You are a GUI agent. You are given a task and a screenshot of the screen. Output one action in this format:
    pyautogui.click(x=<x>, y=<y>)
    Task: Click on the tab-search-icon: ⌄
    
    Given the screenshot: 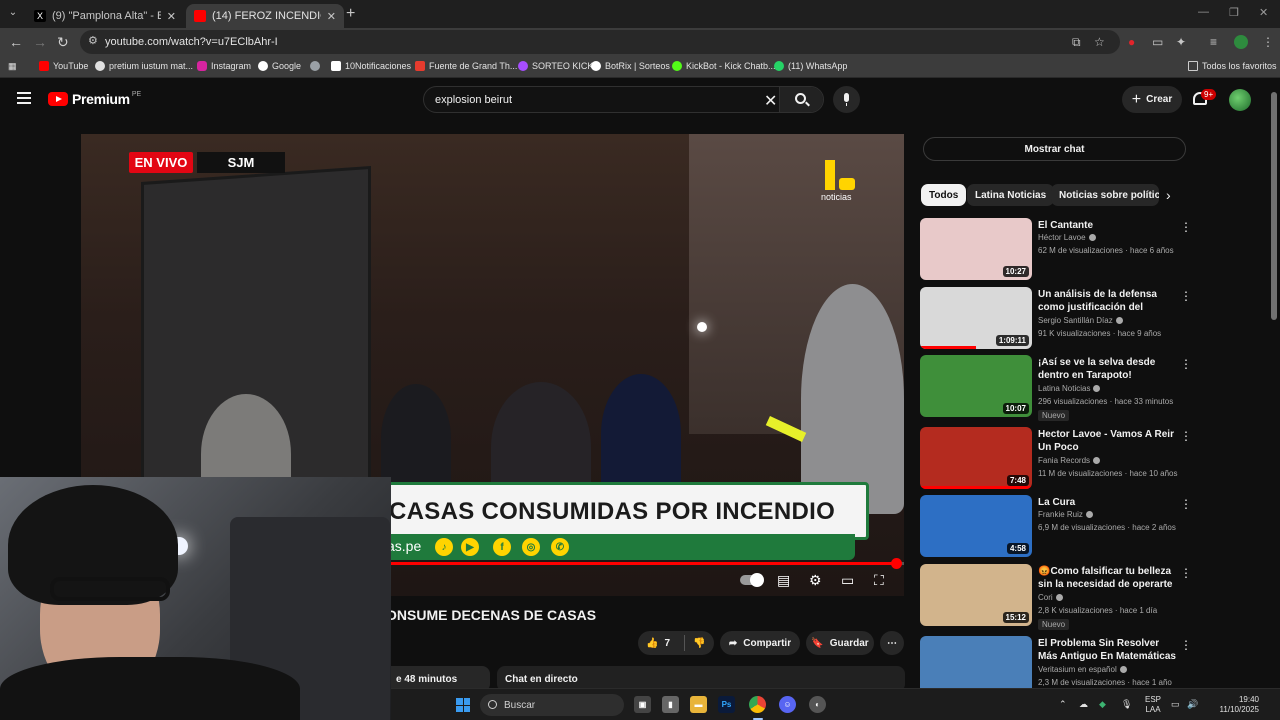 What is the action you would take?
    pyautogui.click(x=13, y=14)
    